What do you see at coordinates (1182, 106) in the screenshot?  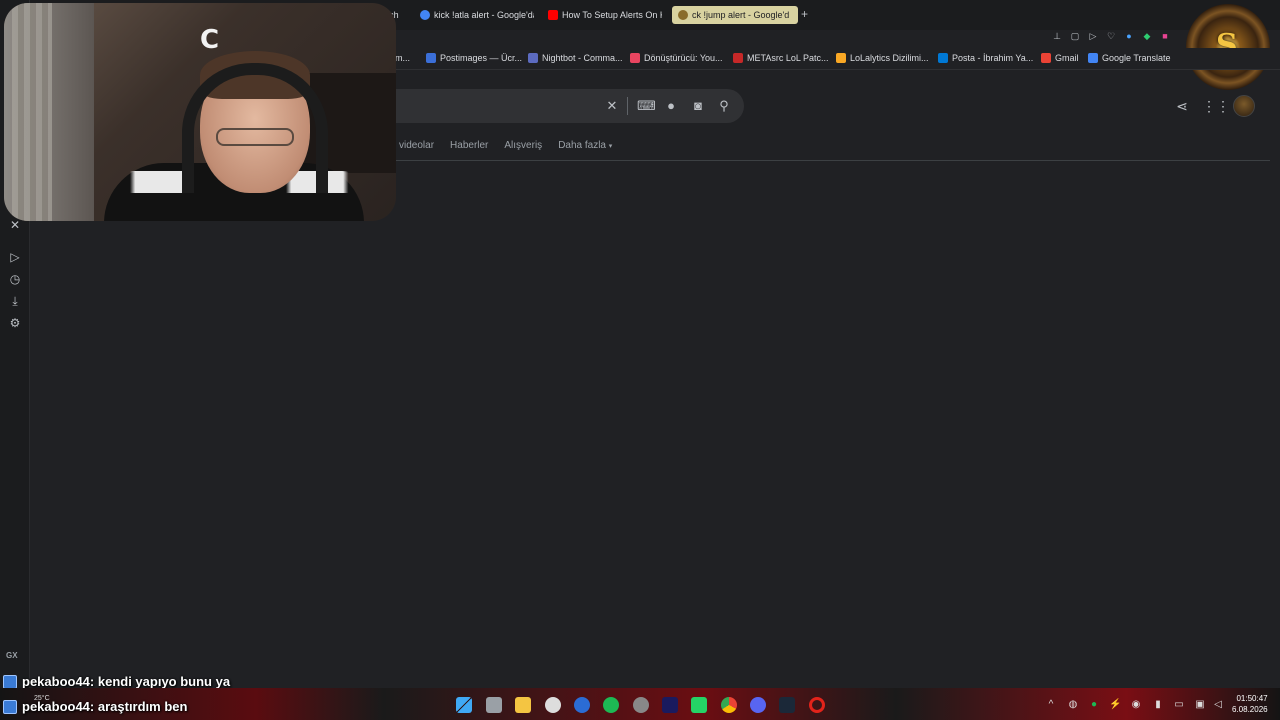 I see `share-icon: ⋖` at bounding box center [1182, 106].